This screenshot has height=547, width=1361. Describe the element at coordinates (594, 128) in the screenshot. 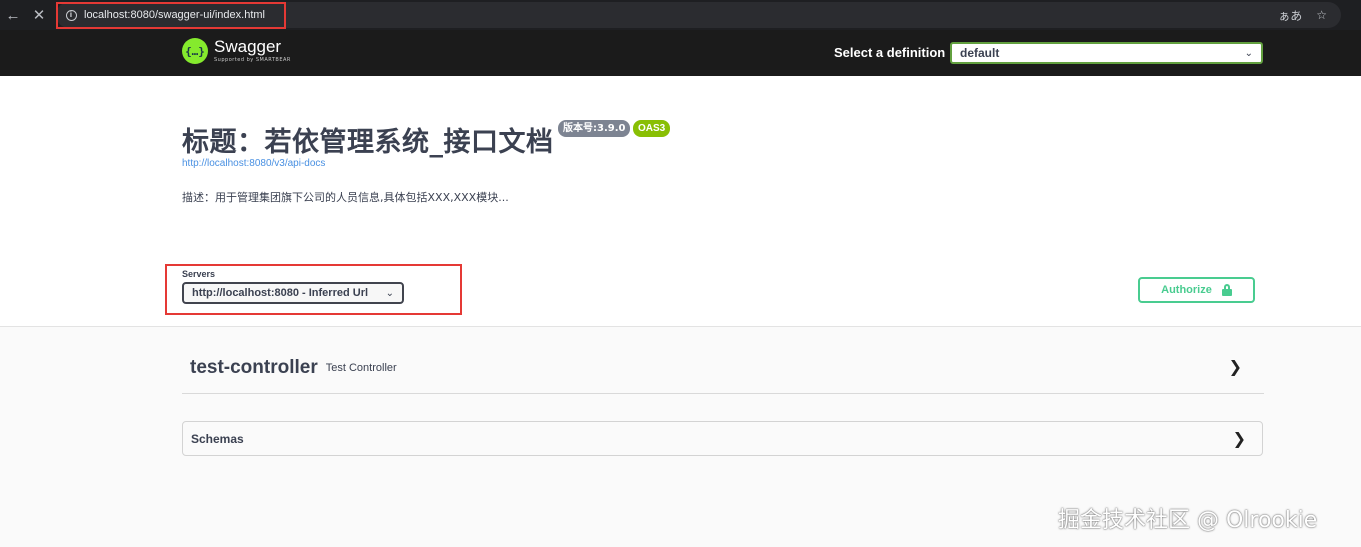

I see `version-badge: 版本号:3.9.0` at that location.